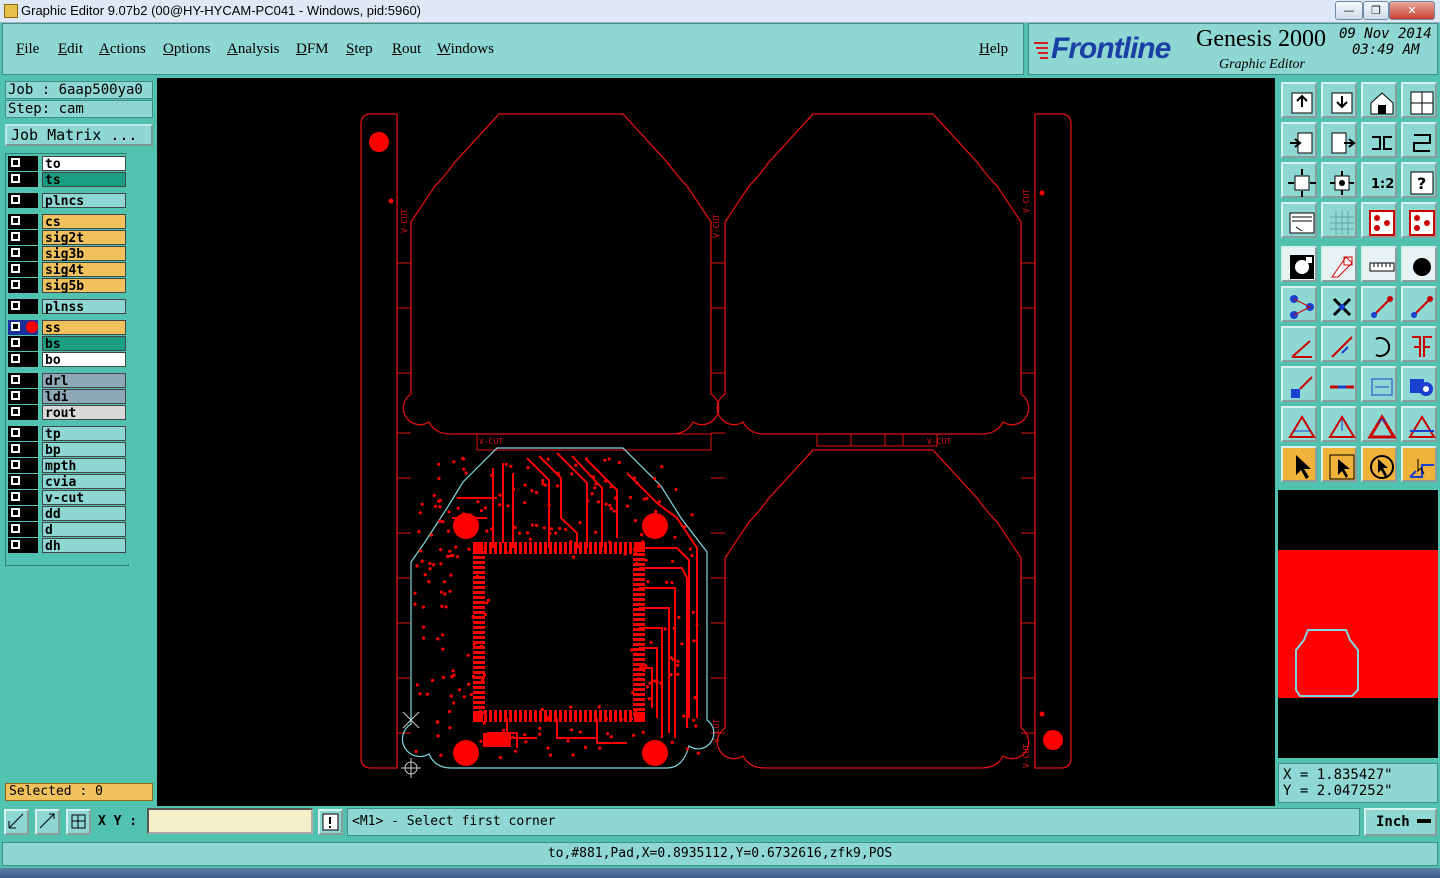 This screenshot has width=1440, height=878. What do you see at coordinates (993, 49) in the screenshot?
I see `menu-help: Help` at bounding box center [993, 49].